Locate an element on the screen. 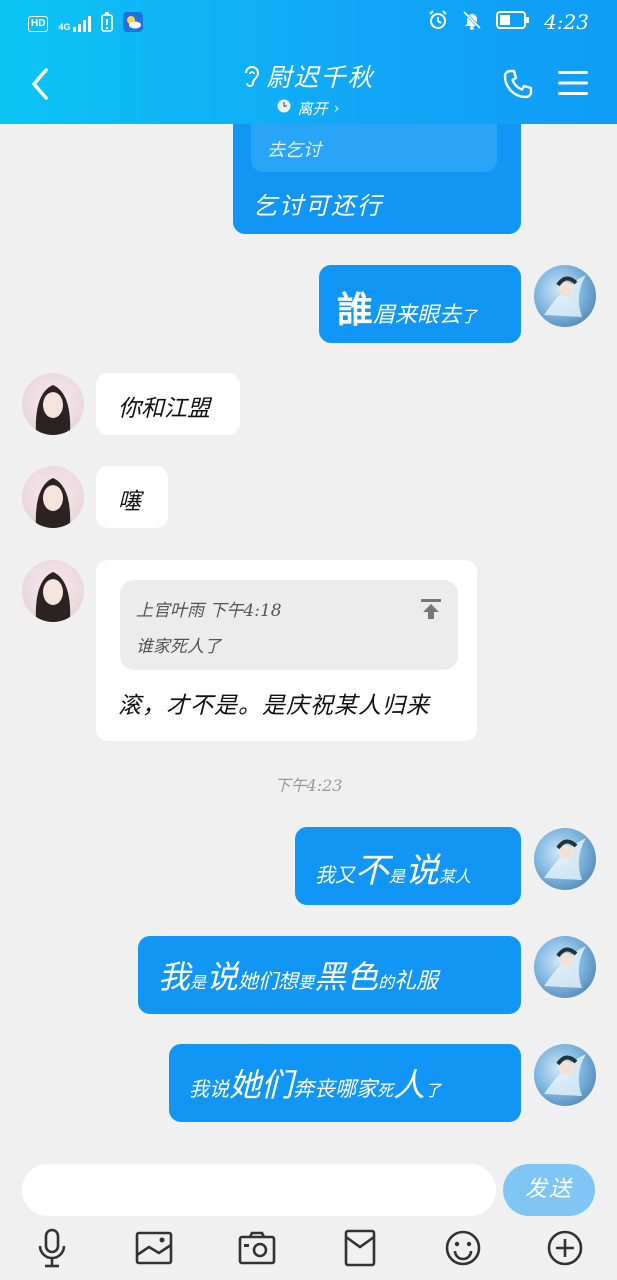 The width and height of the screenshot is (617, 1280). message-bubble-sent: 我说她们奔丧哪家死人了 is located at coordinates (345, 1083).